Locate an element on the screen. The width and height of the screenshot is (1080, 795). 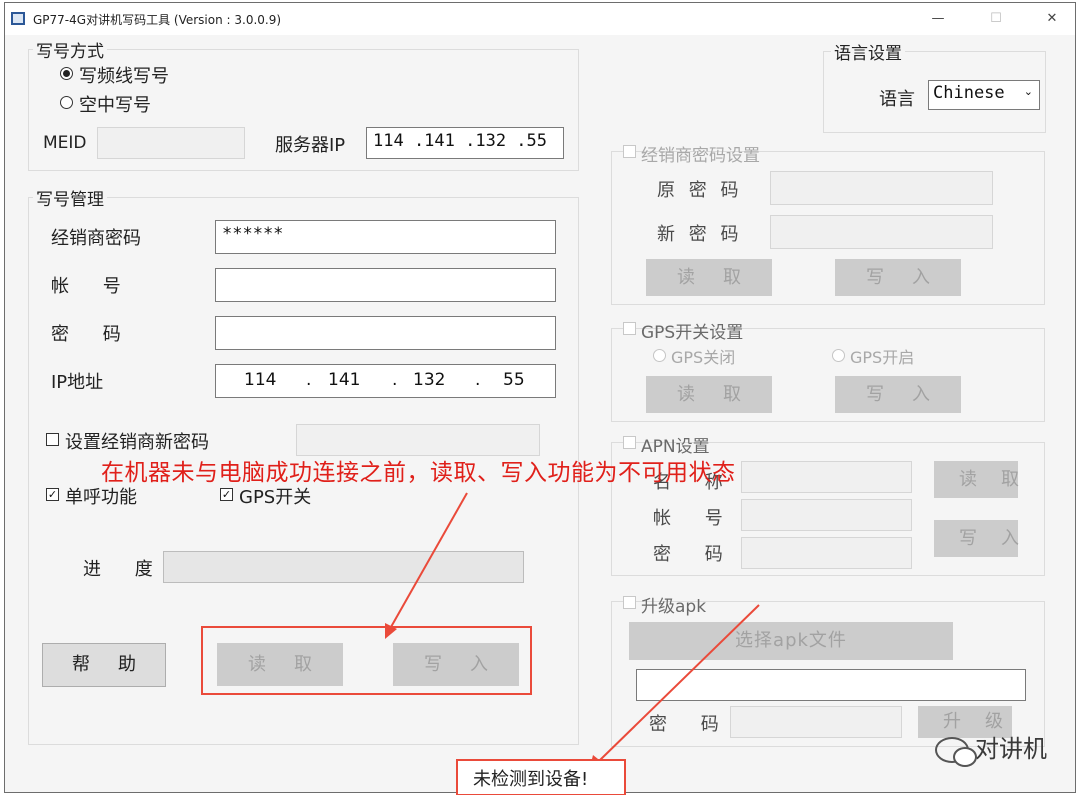
watermark-text: 对讲机 is located at coordinates (1011, 749).